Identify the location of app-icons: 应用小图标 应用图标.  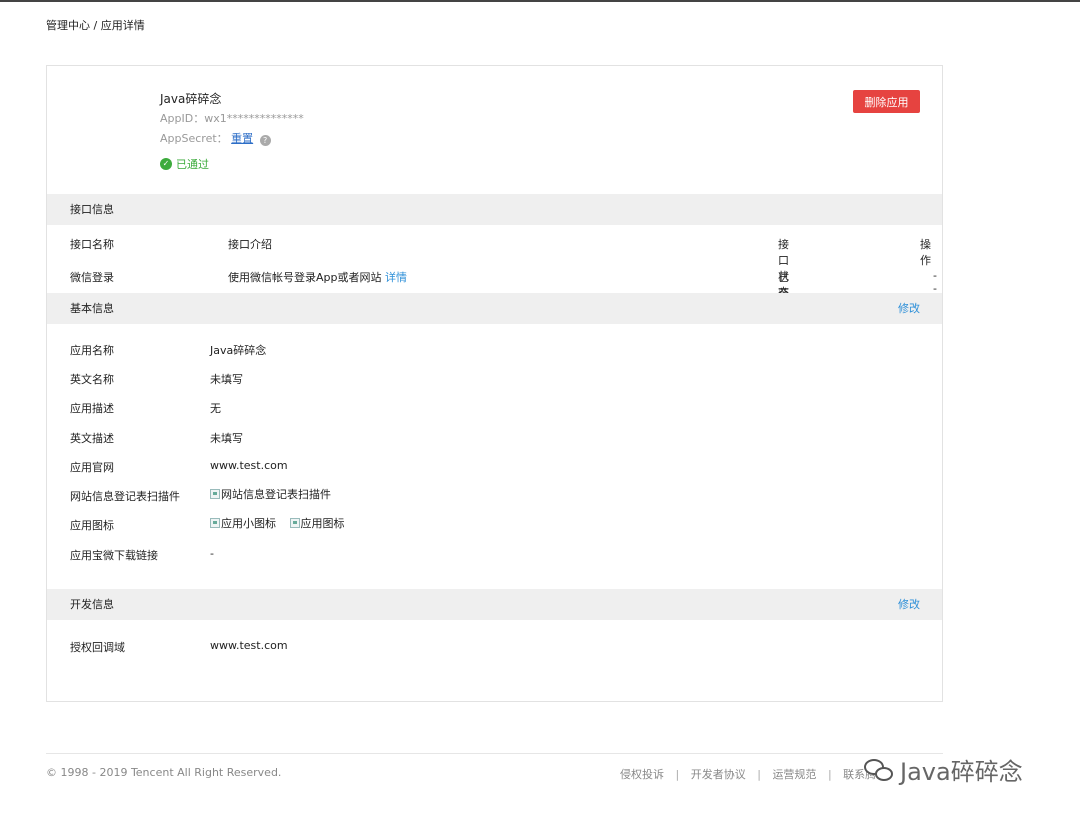
(282, 523).